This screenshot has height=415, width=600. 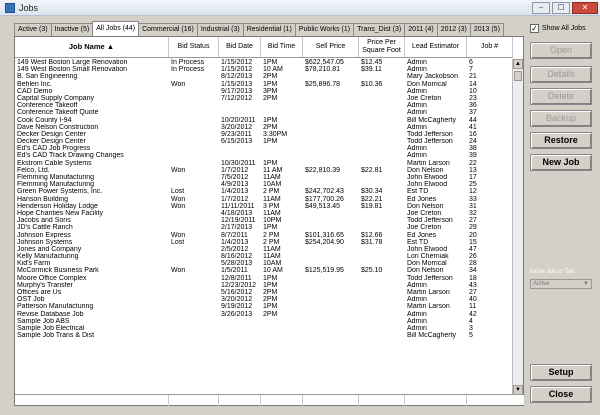 I want to click on tab-9: 2012 (3), so click(x=453, y=29).